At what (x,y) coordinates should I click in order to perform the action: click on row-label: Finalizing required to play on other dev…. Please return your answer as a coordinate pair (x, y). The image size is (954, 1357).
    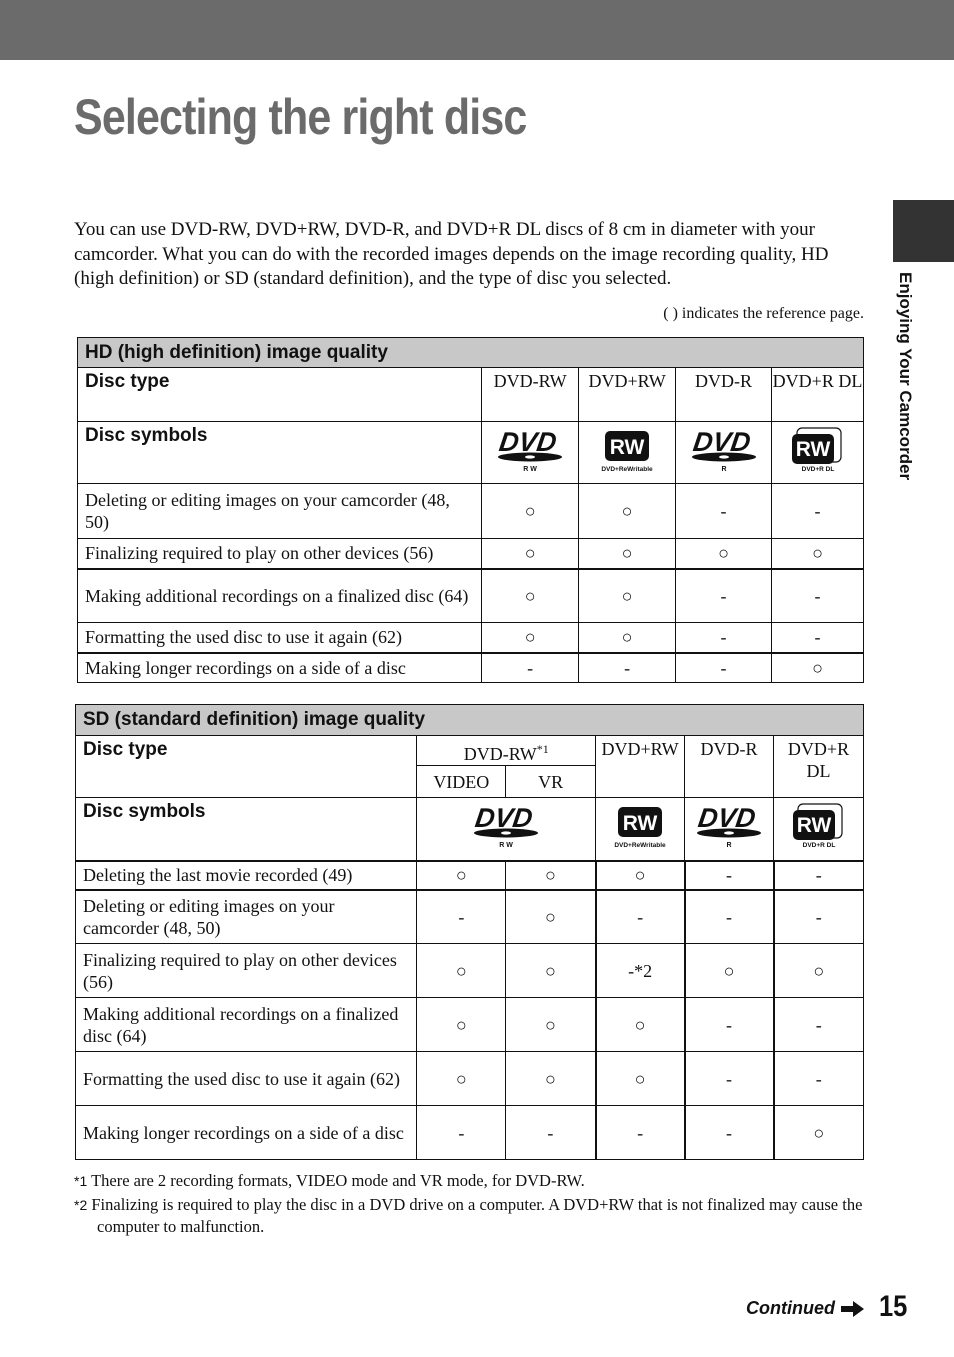
    Looking at the image, I should click on (246, 970).